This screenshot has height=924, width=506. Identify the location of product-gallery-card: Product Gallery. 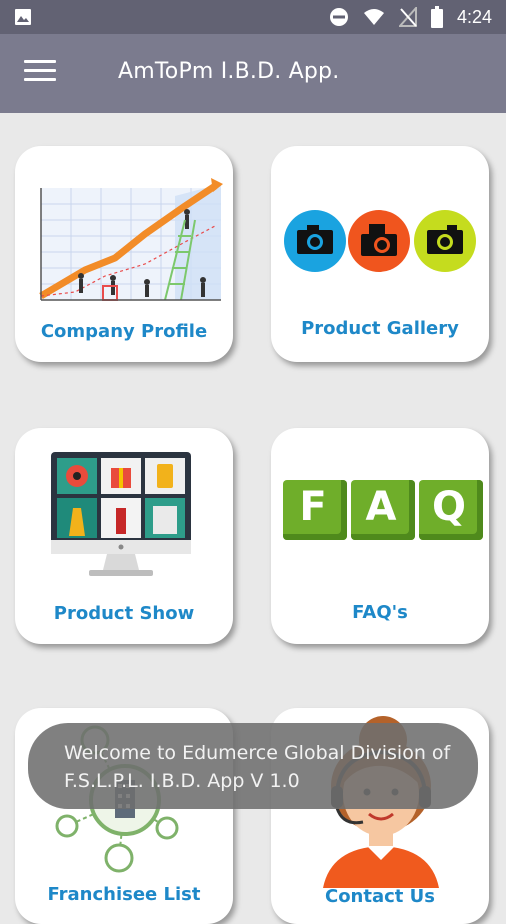
(380, 254).